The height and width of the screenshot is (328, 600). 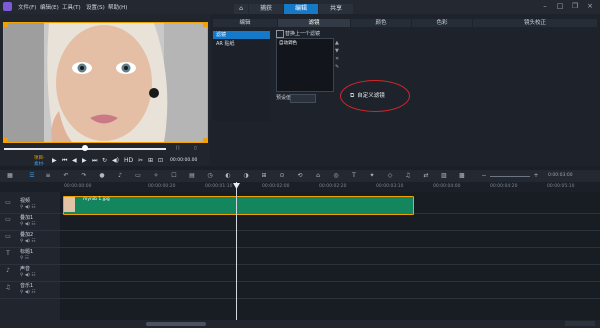 What do you see at coordinates (174, 176) in the screenshot?
I see `subtitle-icon: ☐` at bounding box center [174, 176].